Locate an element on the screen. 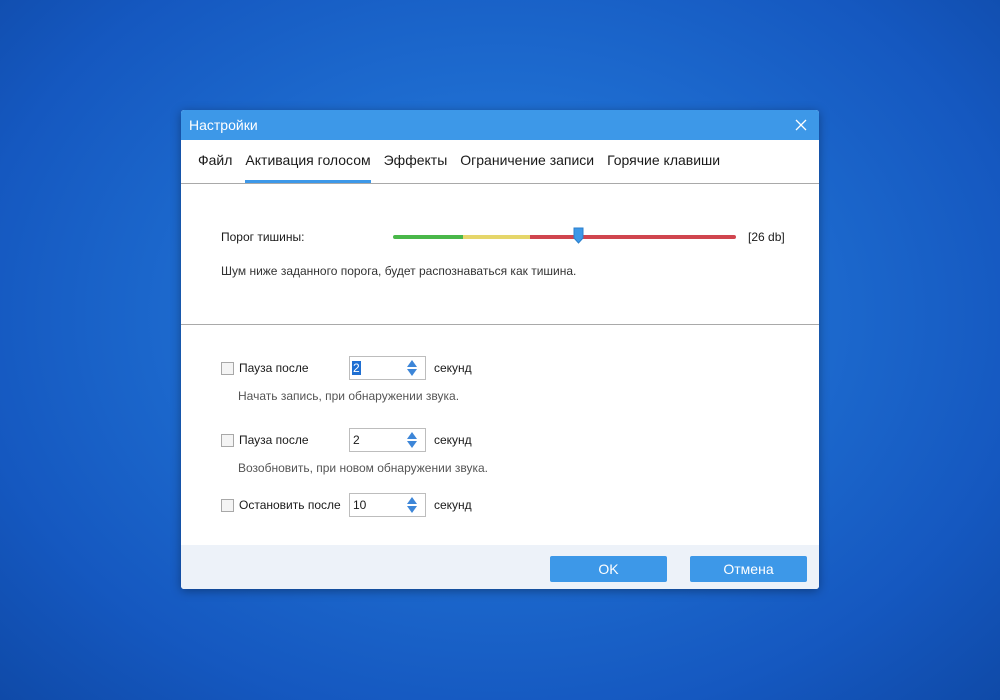  stop-after-stepper: 10 is located at coordinates (387, 505).